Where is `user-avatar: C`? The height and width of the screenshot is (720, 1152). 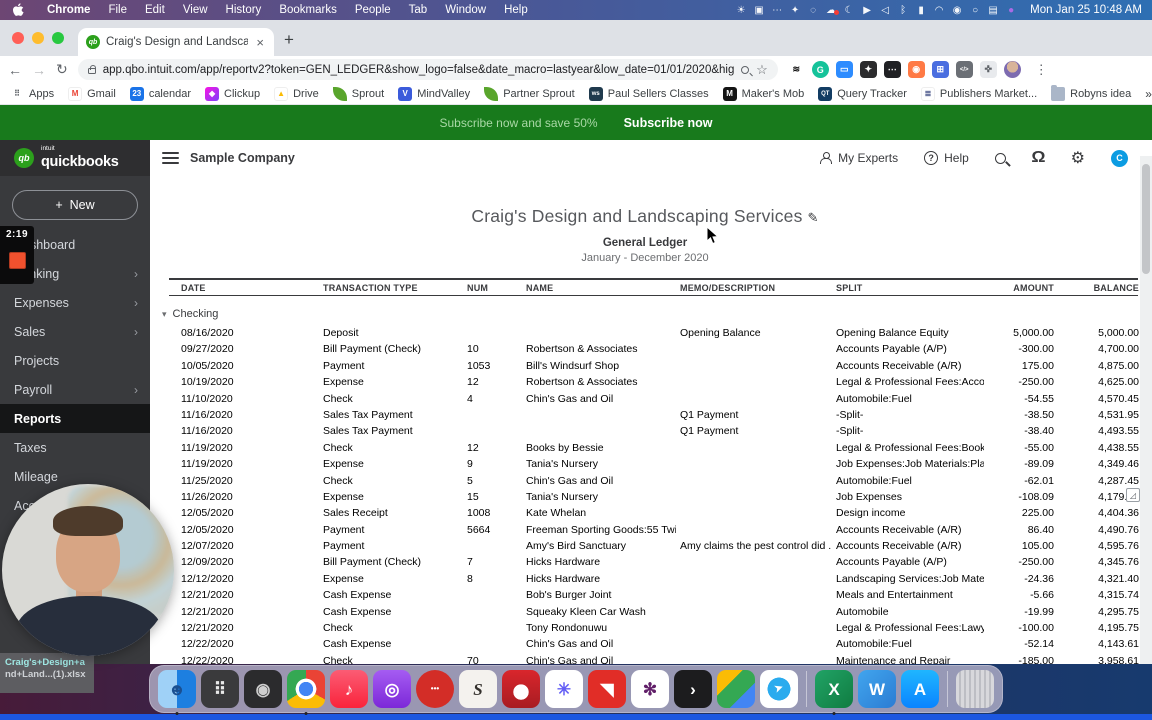 user-avatar: C is located at coordinates (1119, 158).